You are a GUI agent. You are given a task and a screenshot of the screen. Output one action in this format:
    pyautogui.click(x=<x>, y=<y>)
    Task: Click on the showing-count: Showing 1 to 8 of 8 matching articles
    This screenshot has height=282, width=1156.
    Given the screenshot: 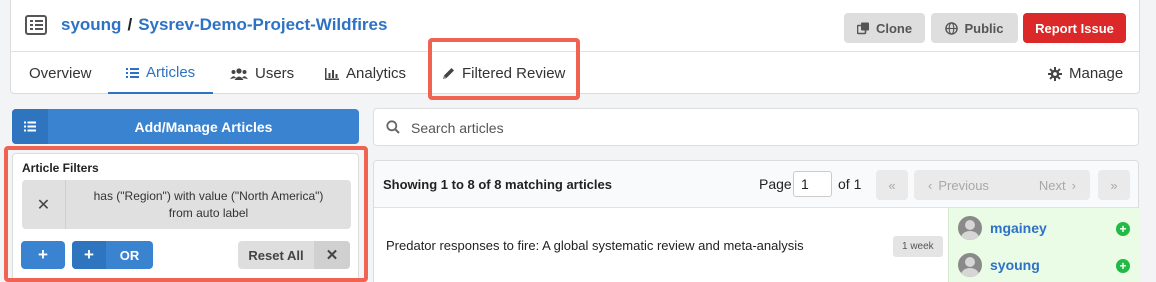 What is the action you would take?
    pyautogui.click(x=497, y=184)
    